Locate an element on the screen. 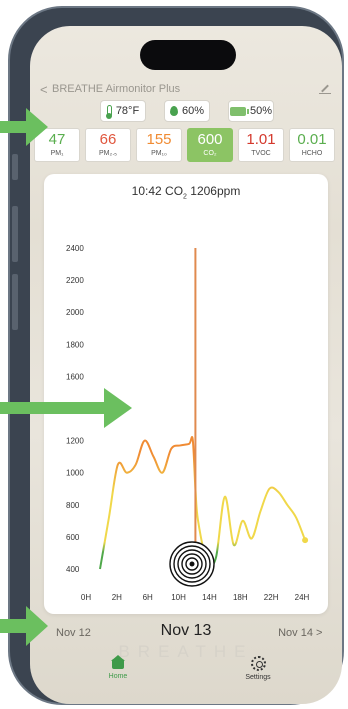  gear-icon is located at coordinates (258, 663).